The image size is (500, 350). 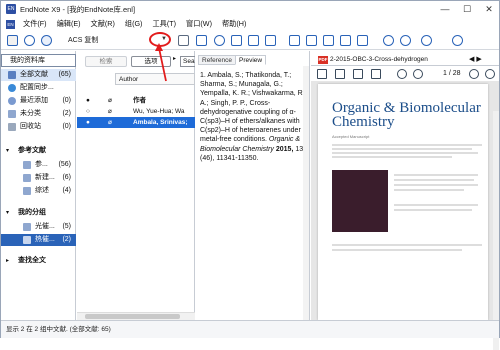 I want to click on local-library-icon, so click(x=12, y=40).